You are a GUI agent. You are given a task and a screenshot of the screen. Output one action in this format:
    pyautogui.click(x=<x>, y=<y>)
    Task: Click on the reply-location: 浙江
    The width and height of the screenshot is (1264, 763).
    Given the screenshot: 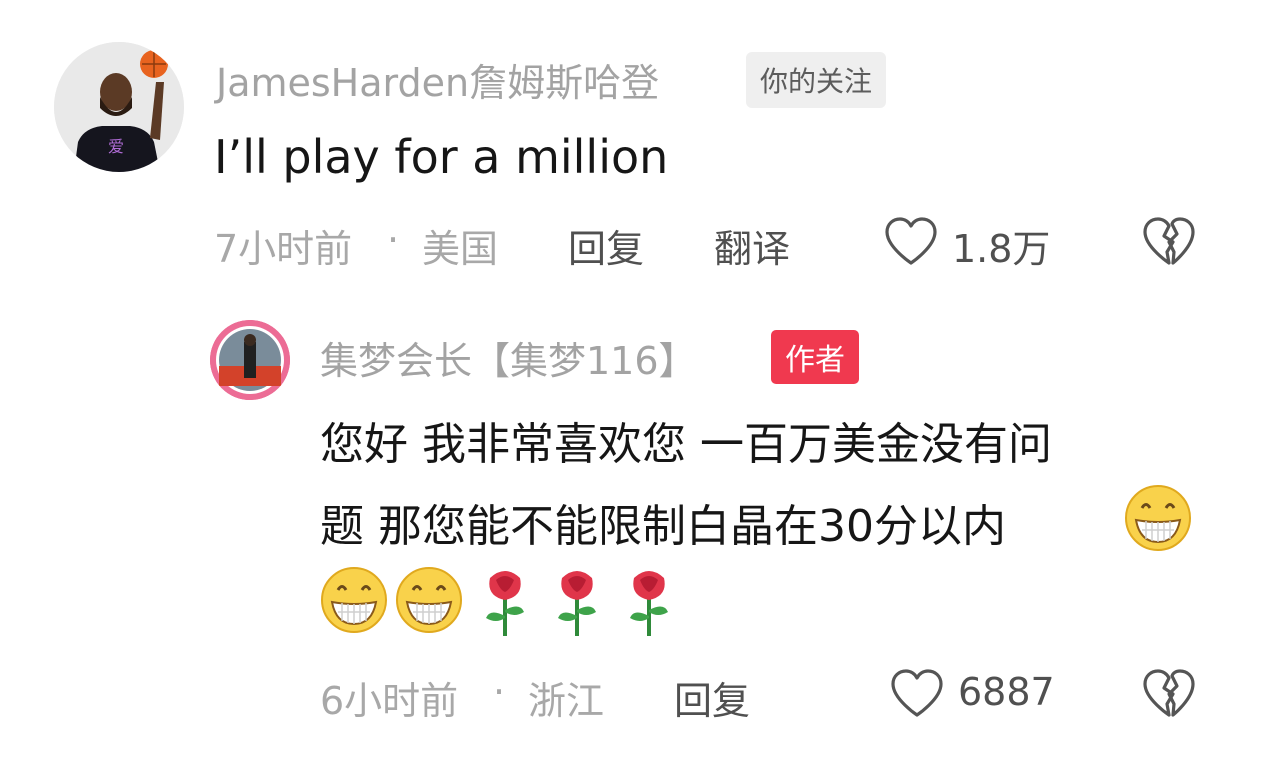 What is the action you would take?
    pyautogui.click(x=566, y=701)
    